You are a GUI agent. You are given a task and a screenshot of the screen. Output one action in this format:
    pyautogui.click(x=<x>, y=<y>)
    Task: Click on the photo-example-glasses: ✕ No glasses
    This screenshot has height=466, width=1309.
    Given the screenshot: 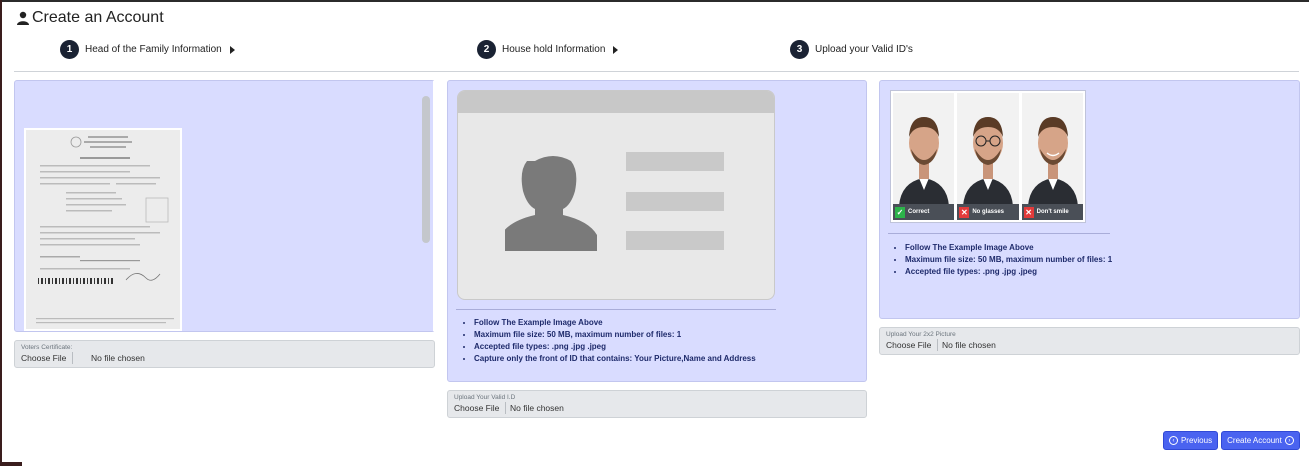 What is the action you would take?
    pyautogui.click(x=988, y=156)
    